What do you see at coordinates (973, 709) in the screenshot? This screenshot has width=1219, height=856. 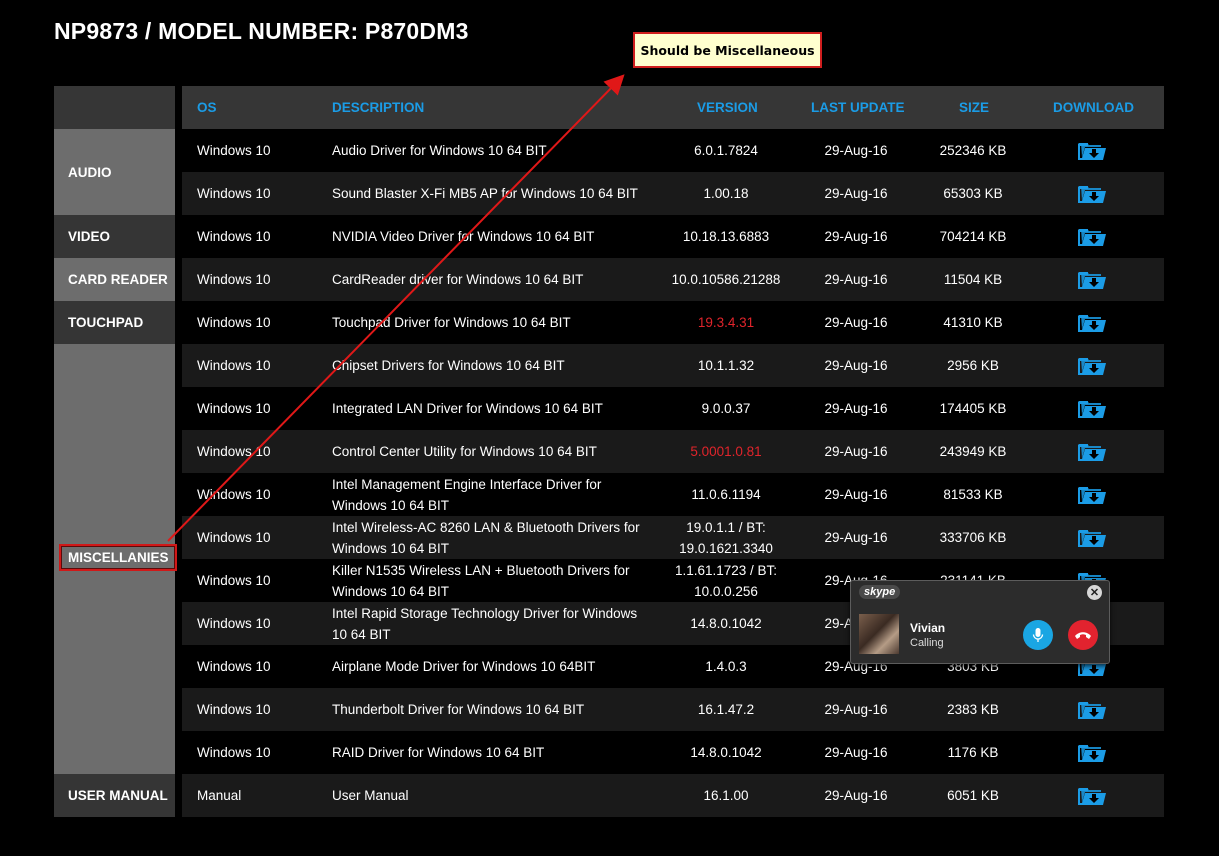 I see `cell-size: 2383 KB` at bounding box center [973, 709].